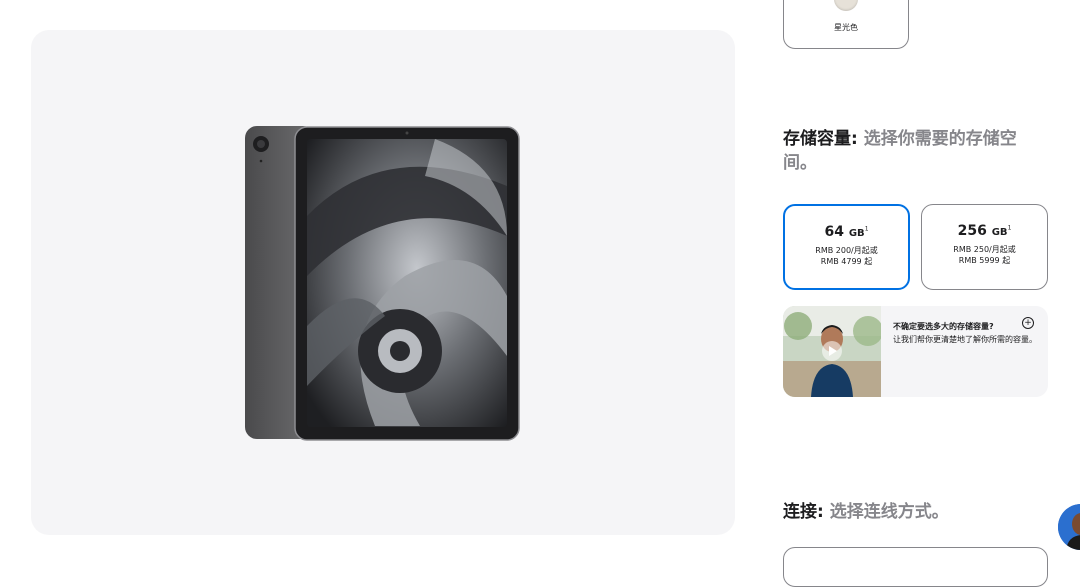  I want to click on connection-title-rest: 选择连线方式。, so click(886, 512).